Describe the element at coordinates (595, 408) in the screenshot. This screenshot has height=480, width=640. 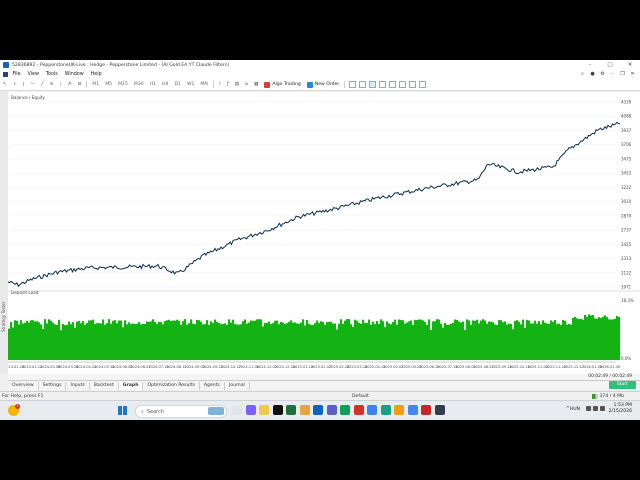
I see `volume-icon` at that location.